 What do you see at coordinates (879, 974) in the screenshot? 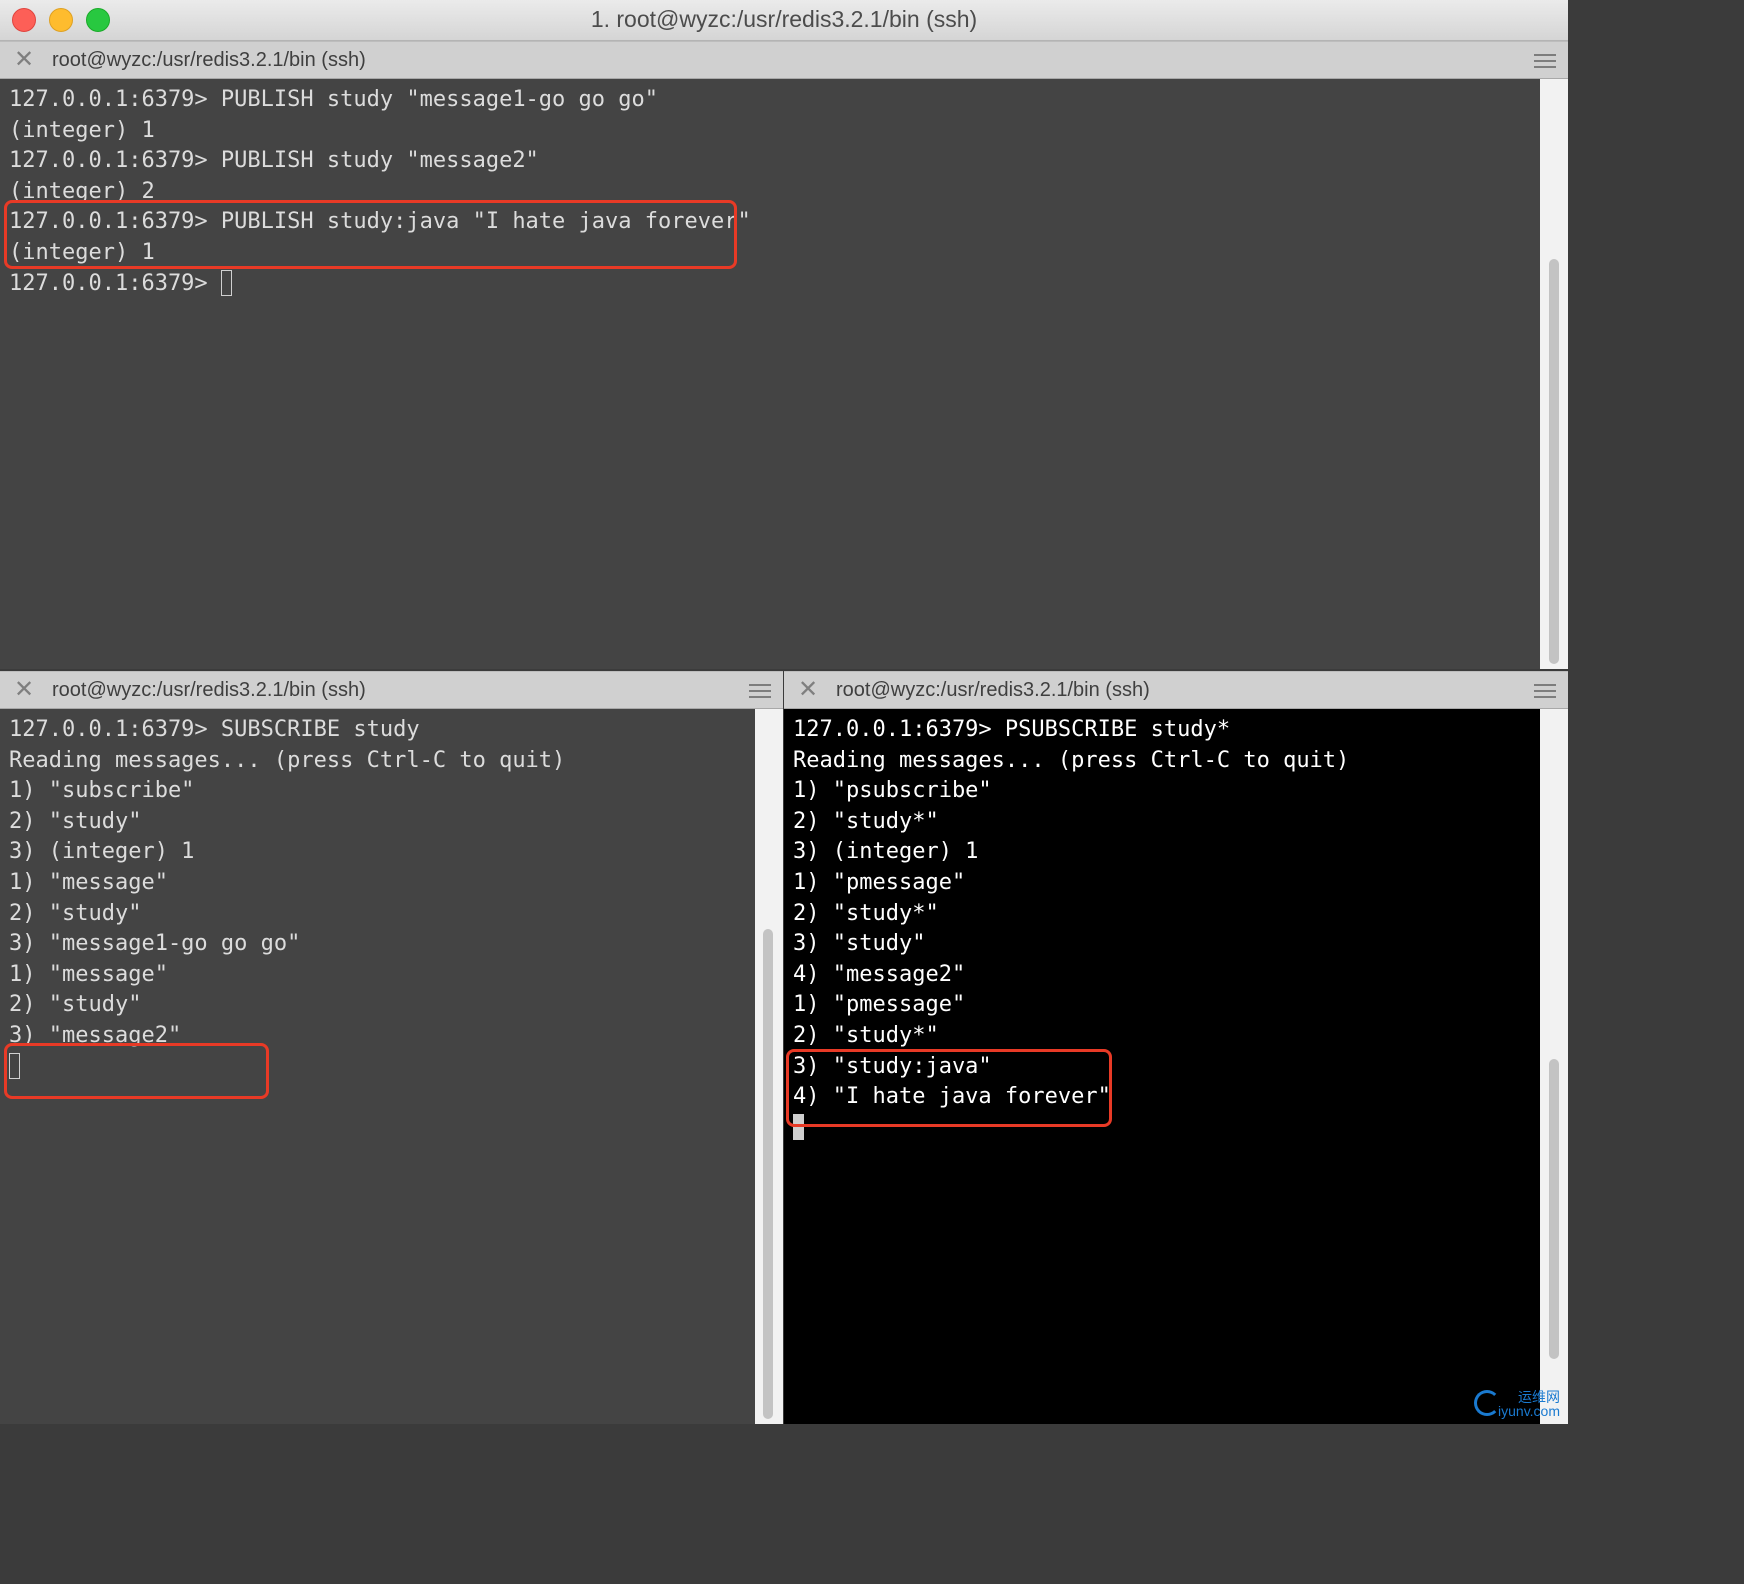
I see `terminal-line: 4) "message2"` at bounding box center [879, 974].